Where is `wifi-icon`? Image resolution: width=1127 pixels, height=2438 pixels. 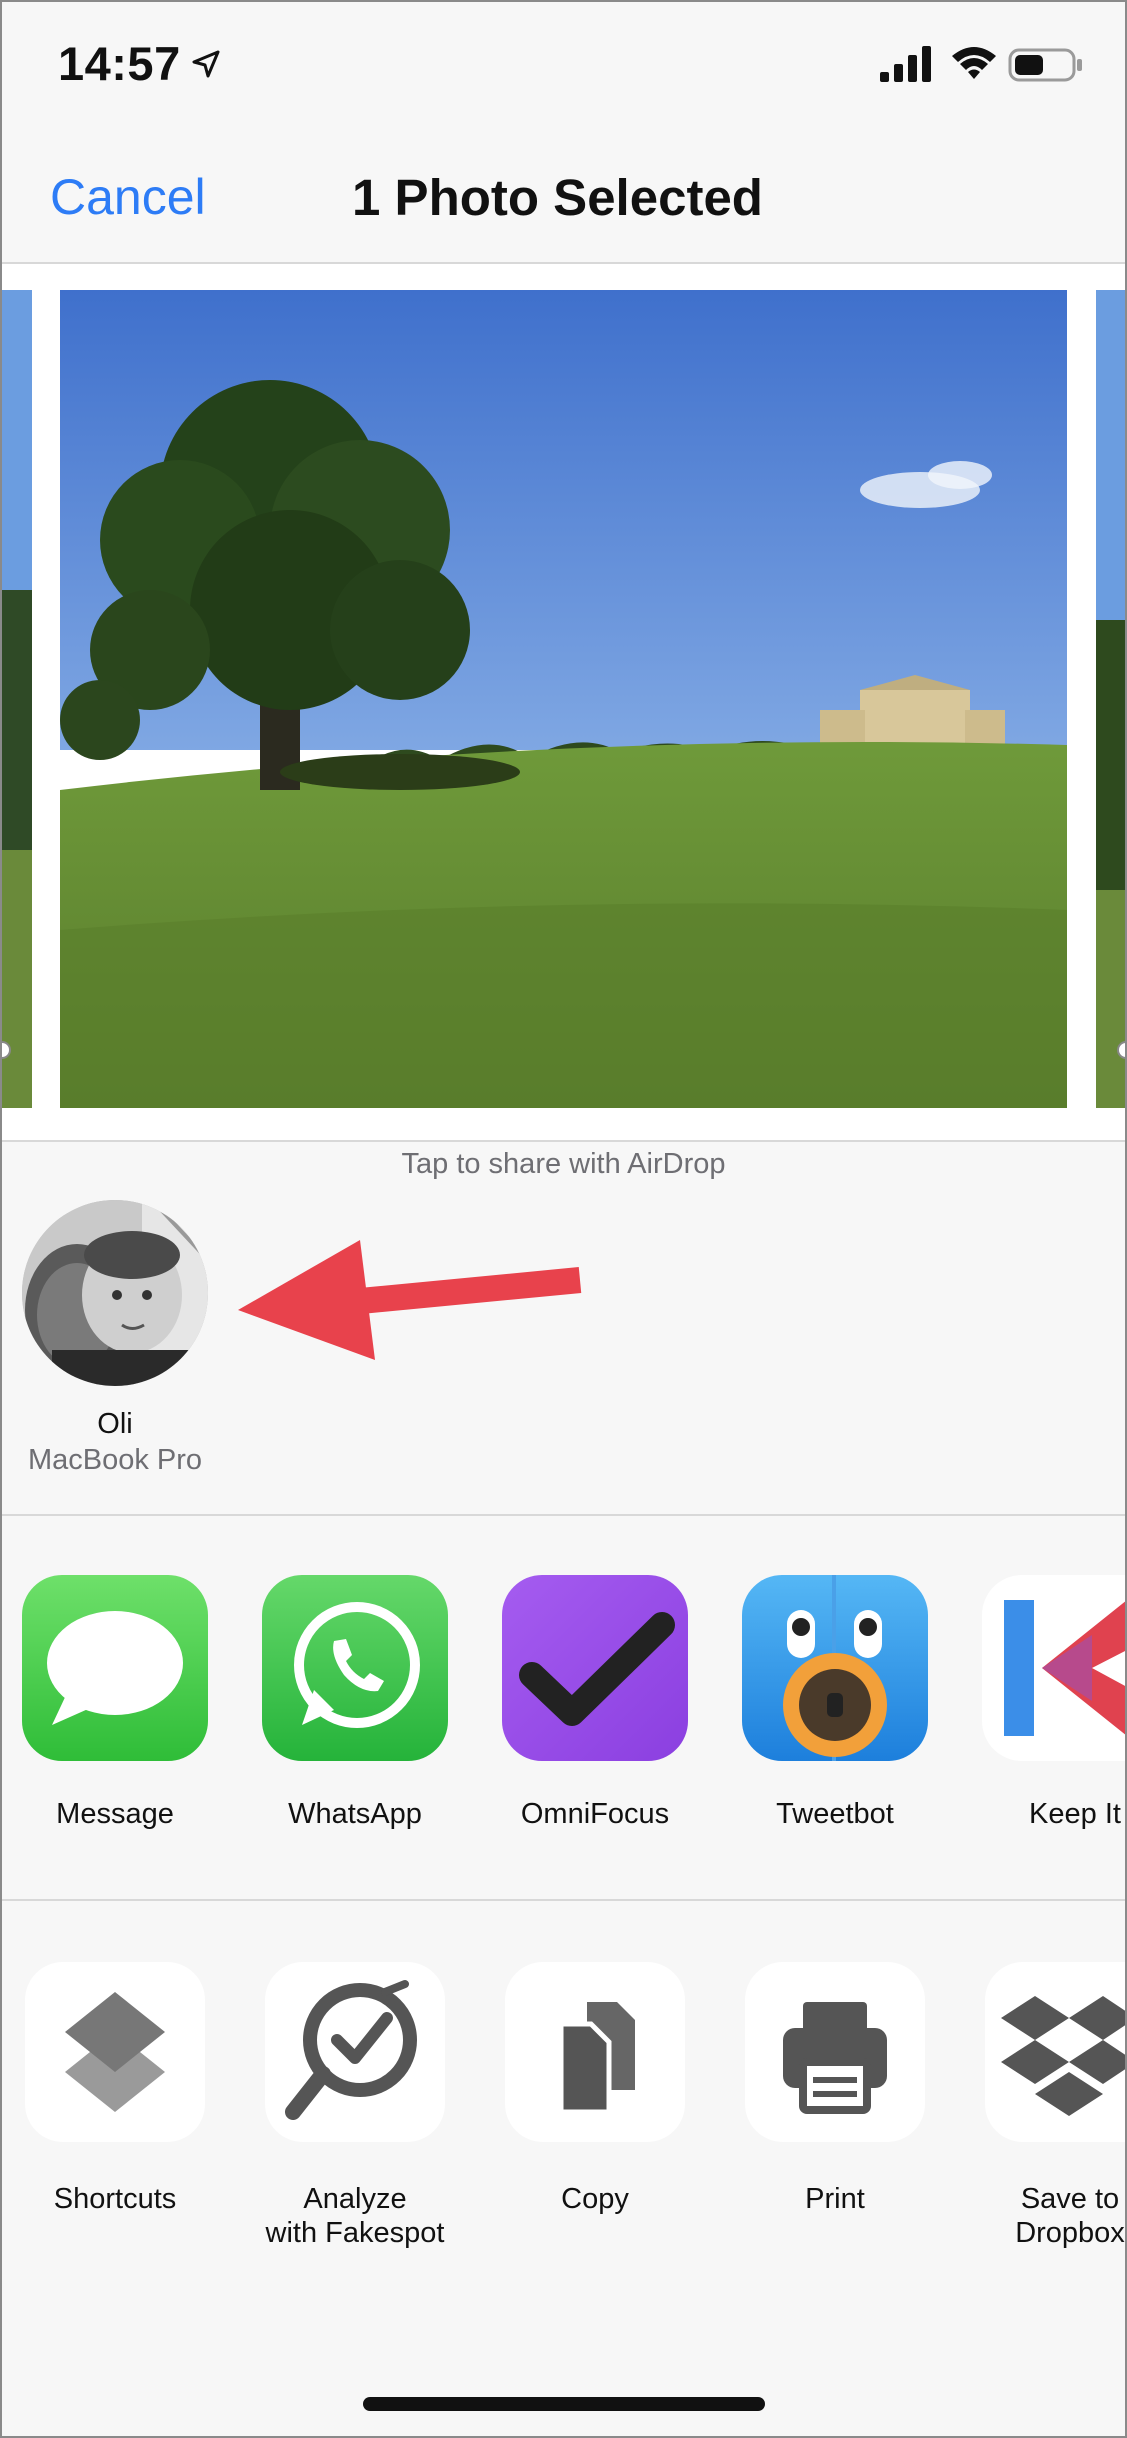
wifi-icon is located at coordinates (974, 63).